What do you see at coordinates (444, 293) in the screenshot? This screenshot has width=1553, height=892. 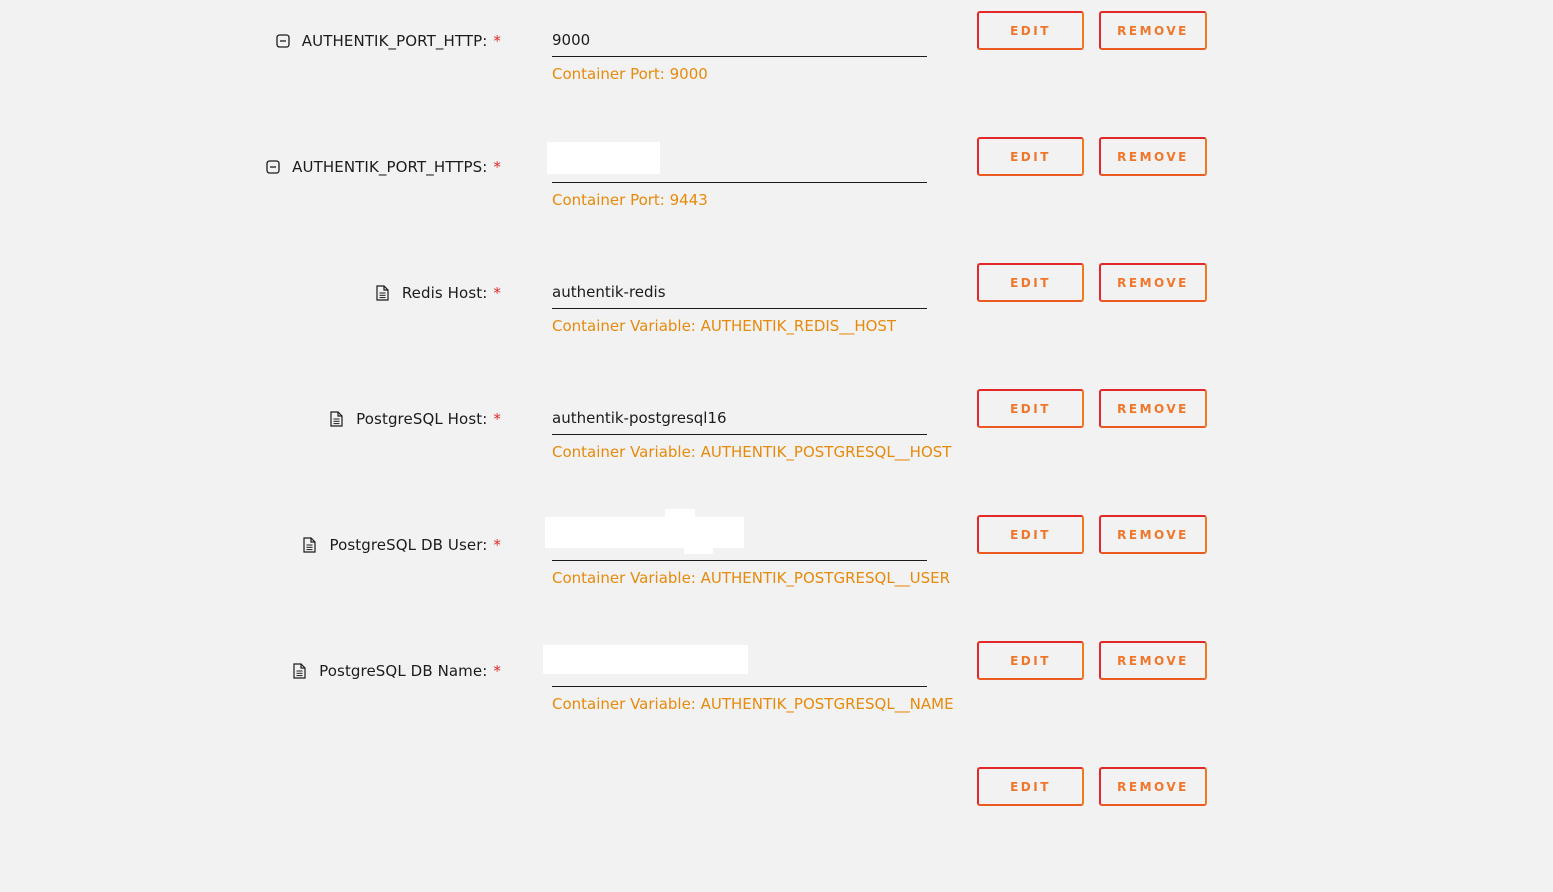 I see `setting-label-text: Redis Host:` at bounding box center [444, 293].